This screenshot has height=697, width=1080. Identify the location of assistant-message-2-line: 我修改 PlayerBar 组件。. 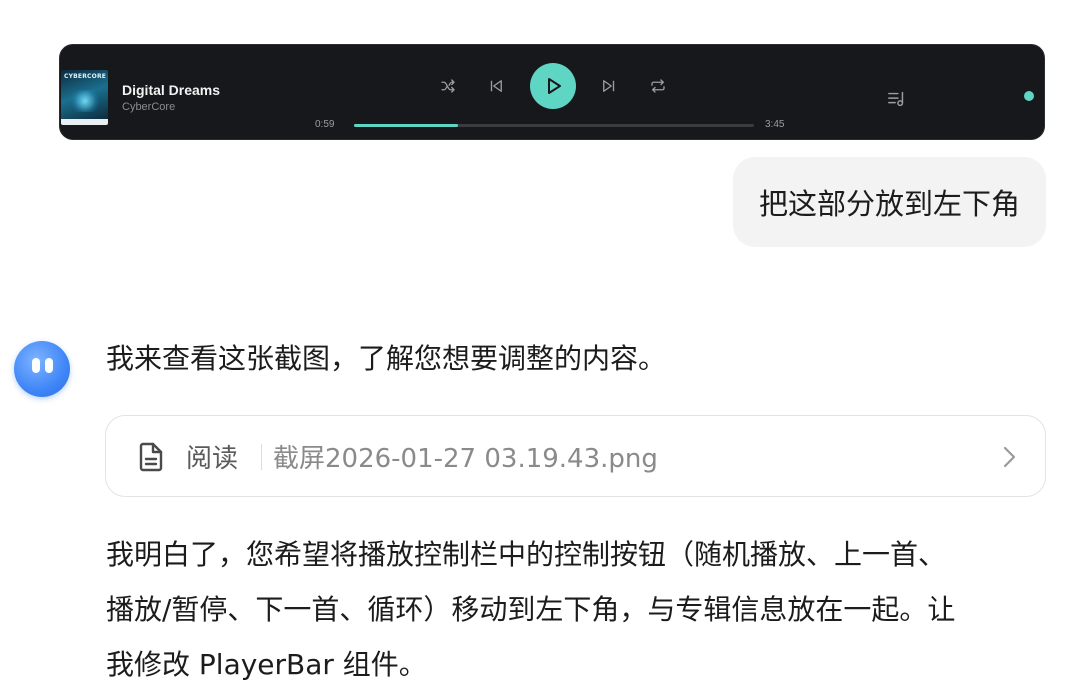
(266, 664).